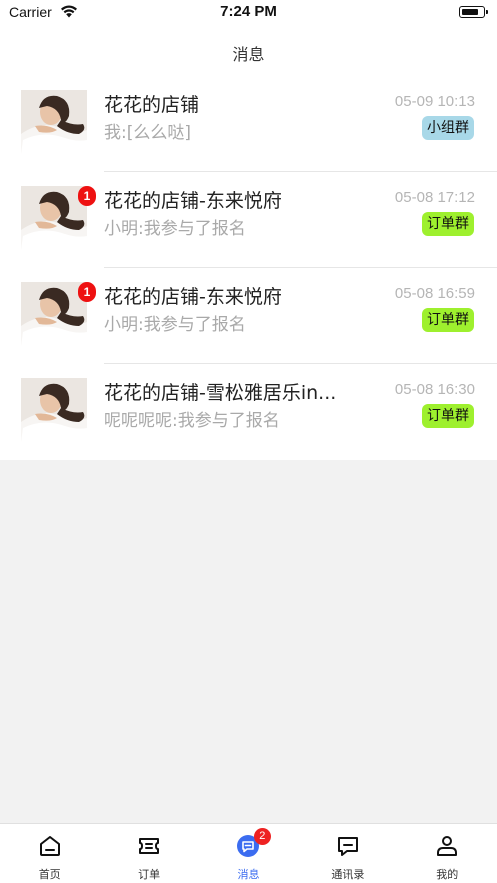 The height and width of the screenshot is (883, 497). Describe the element at coordinates (447, 874) in the screenshot. I see `tab-label: 我的` at that location.